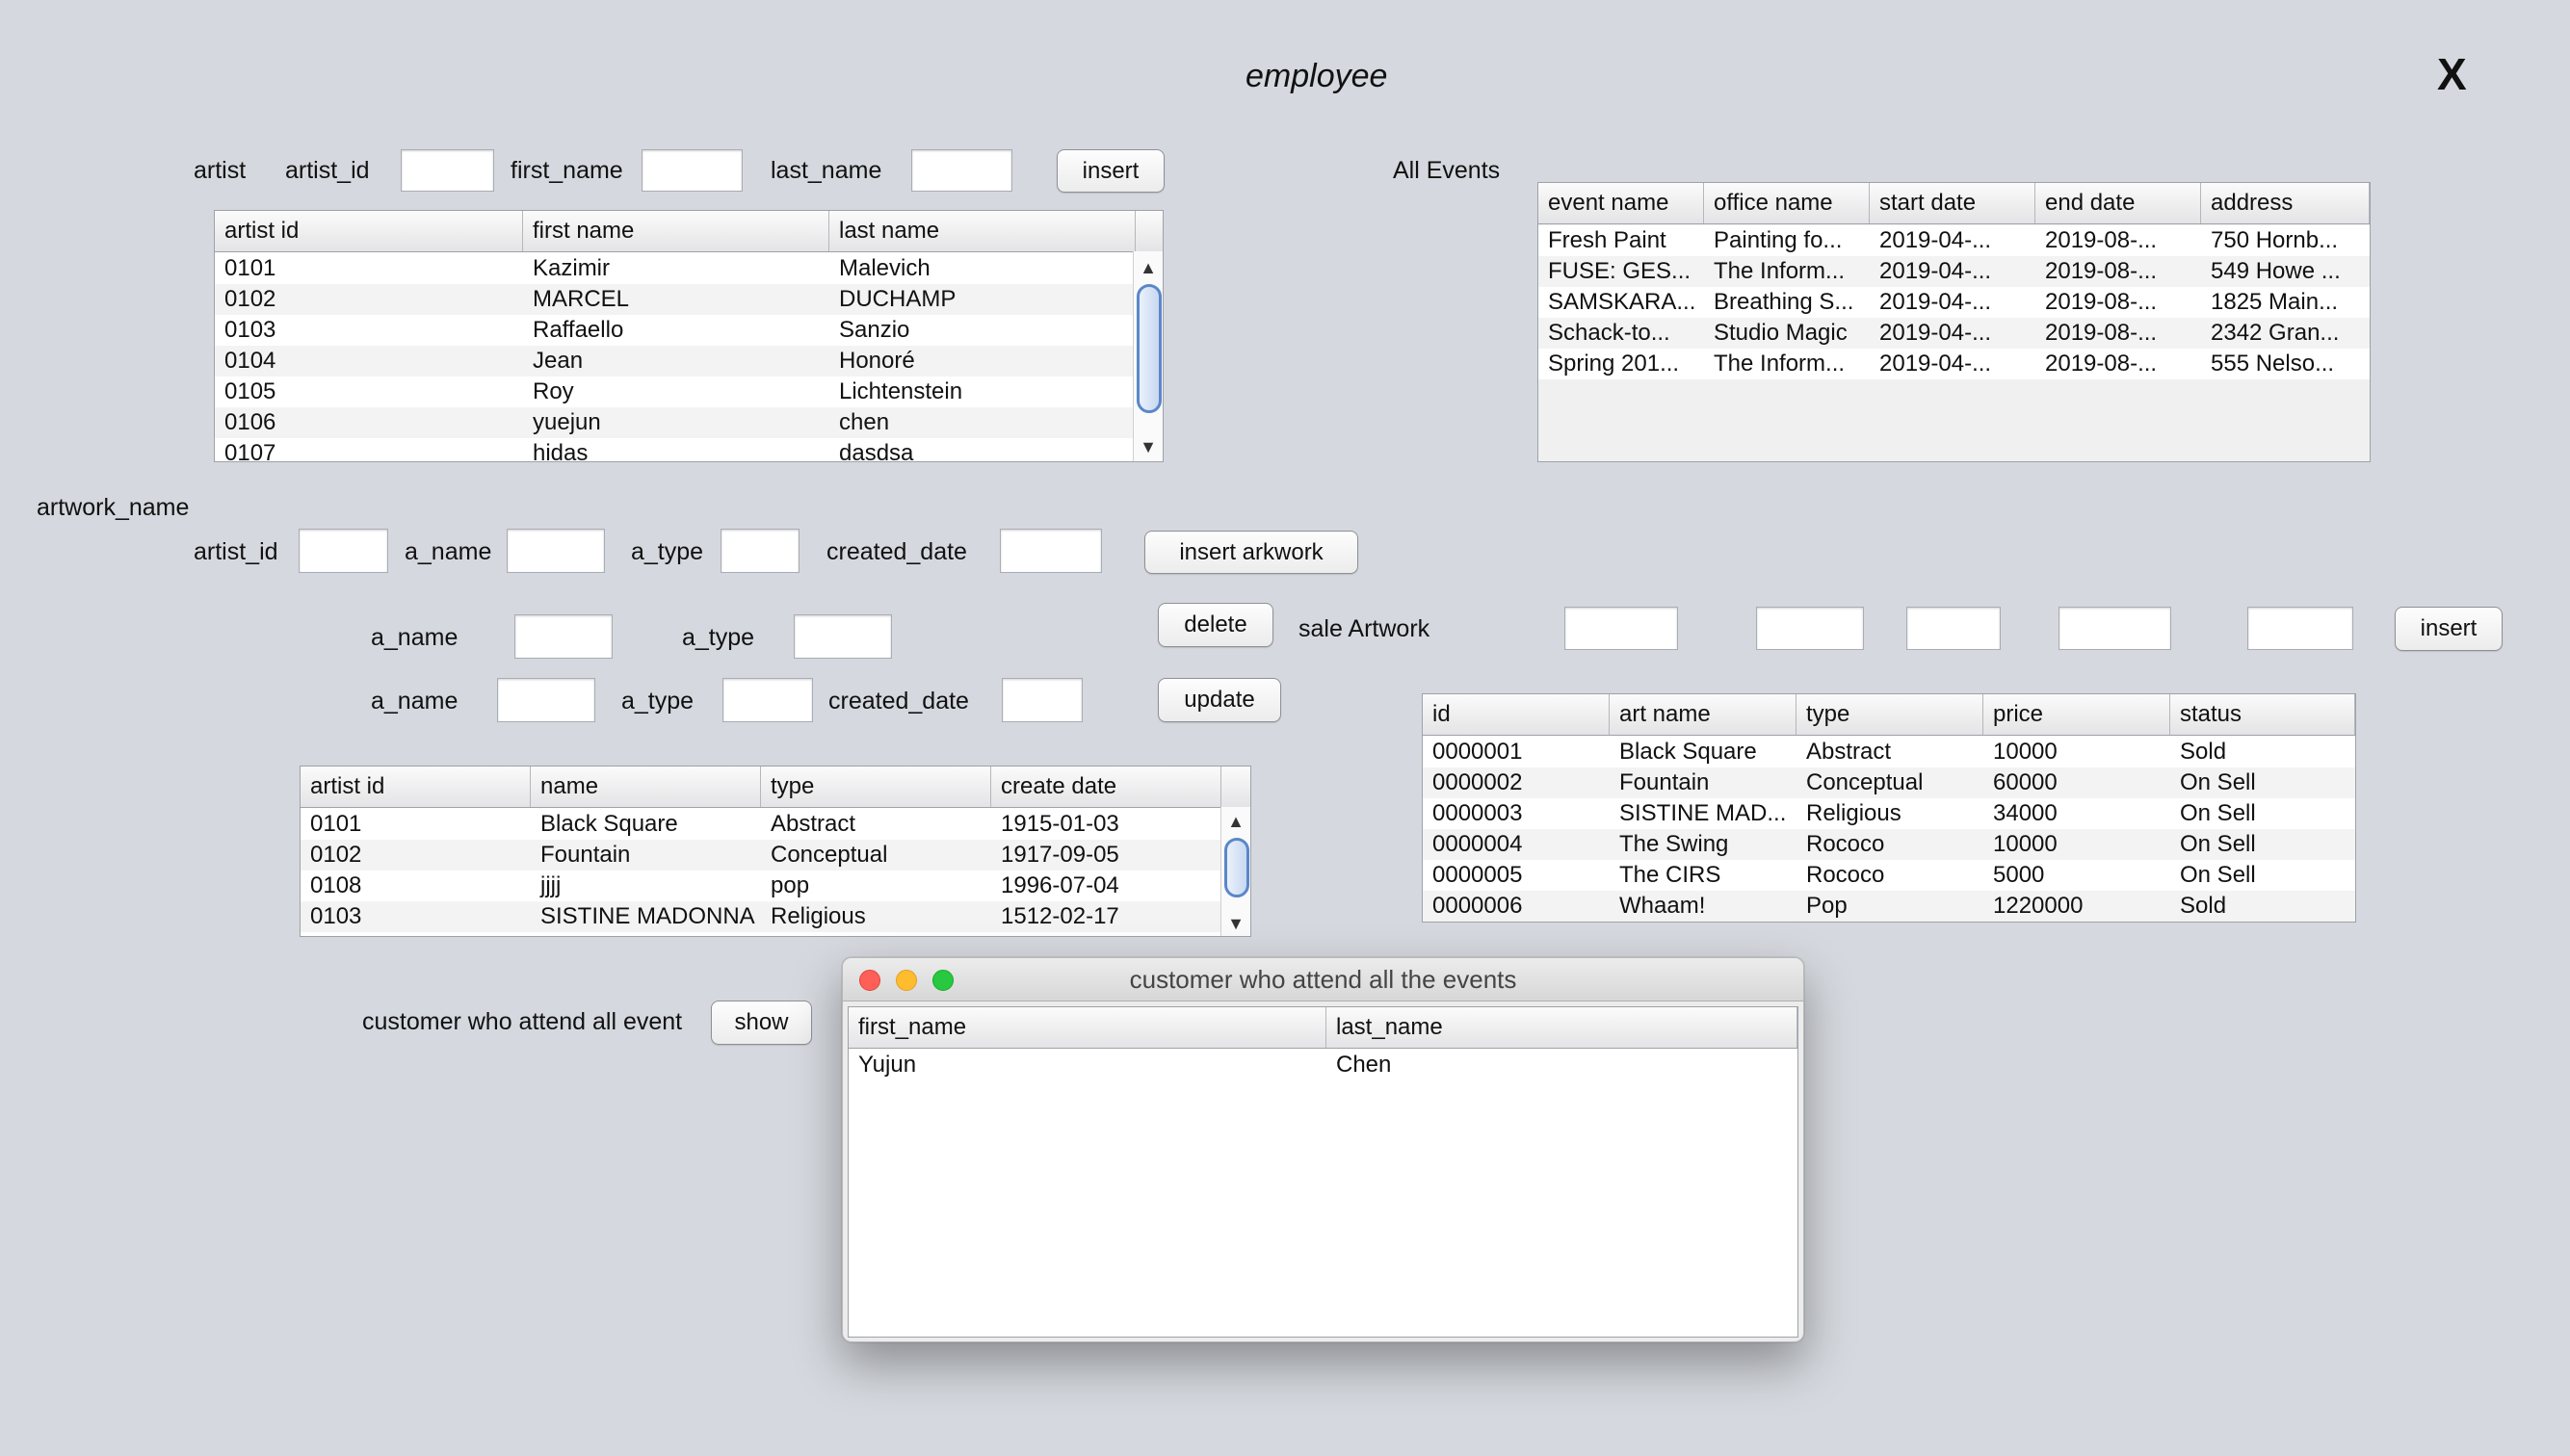  I want to click on last-name-label: last_name, so click(826, 170).